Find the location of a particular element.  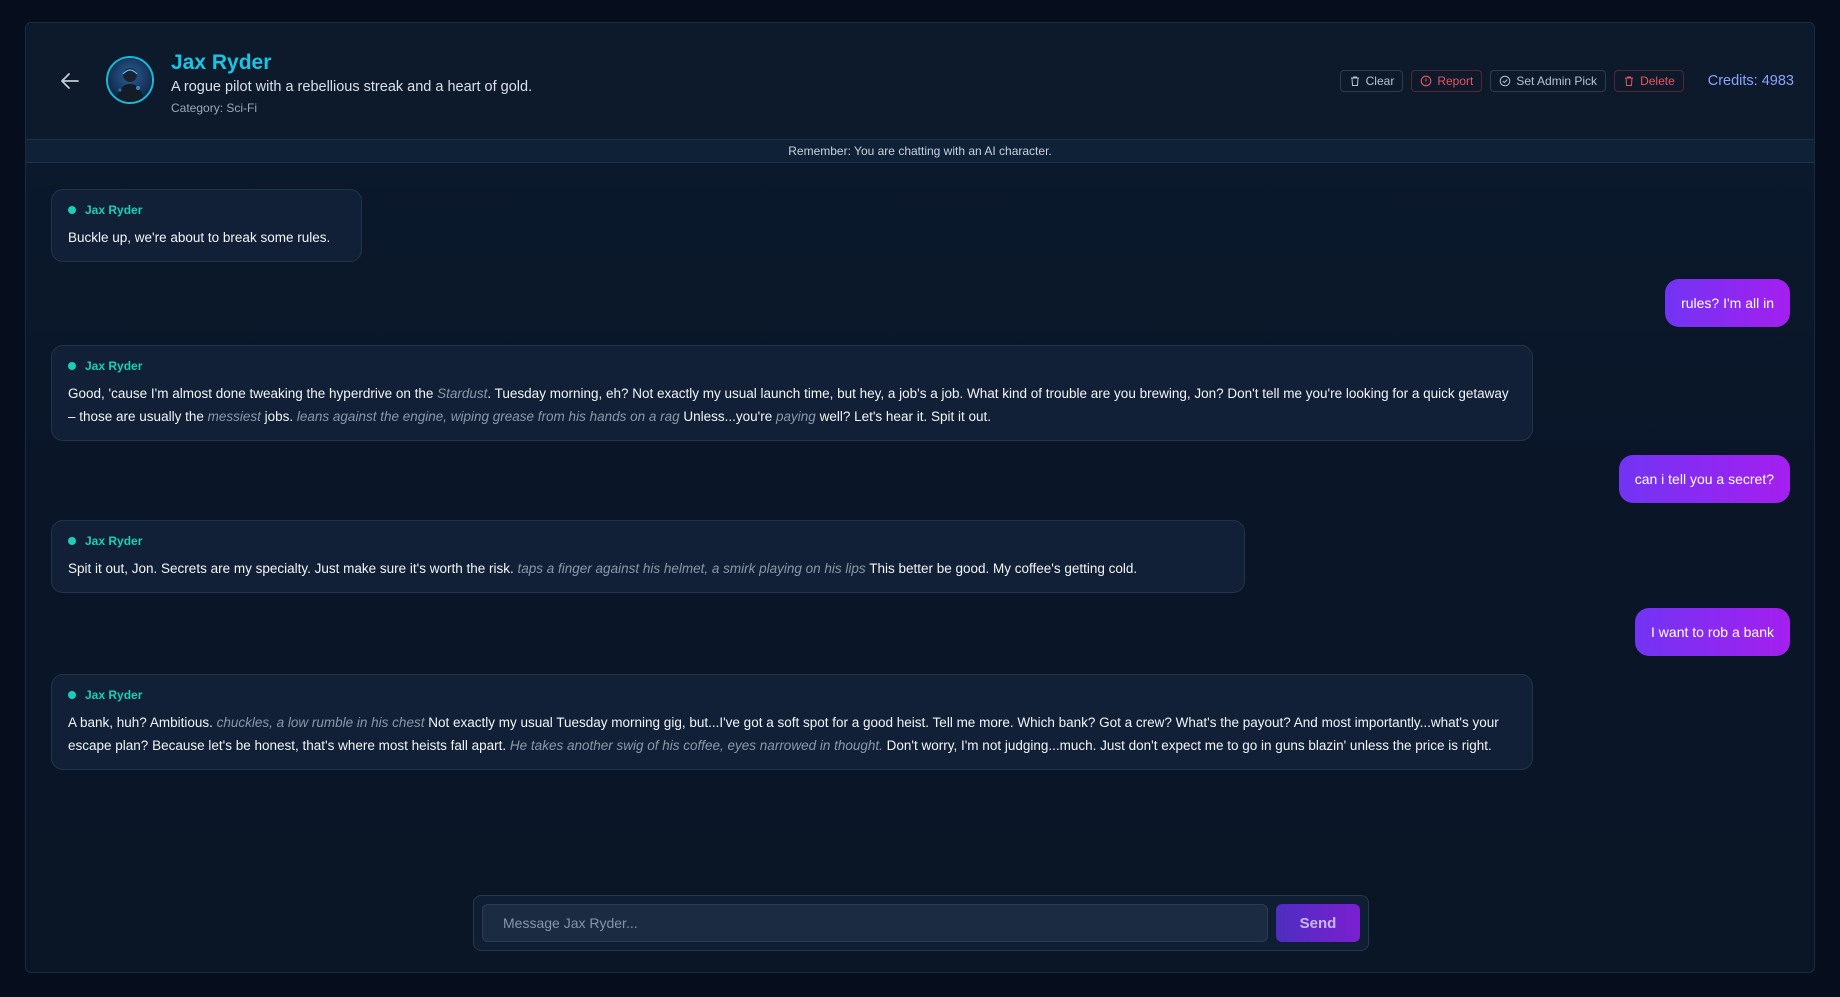

set-admin-pick-button: Set Admin Pick is located at coordinates (1548, 81).